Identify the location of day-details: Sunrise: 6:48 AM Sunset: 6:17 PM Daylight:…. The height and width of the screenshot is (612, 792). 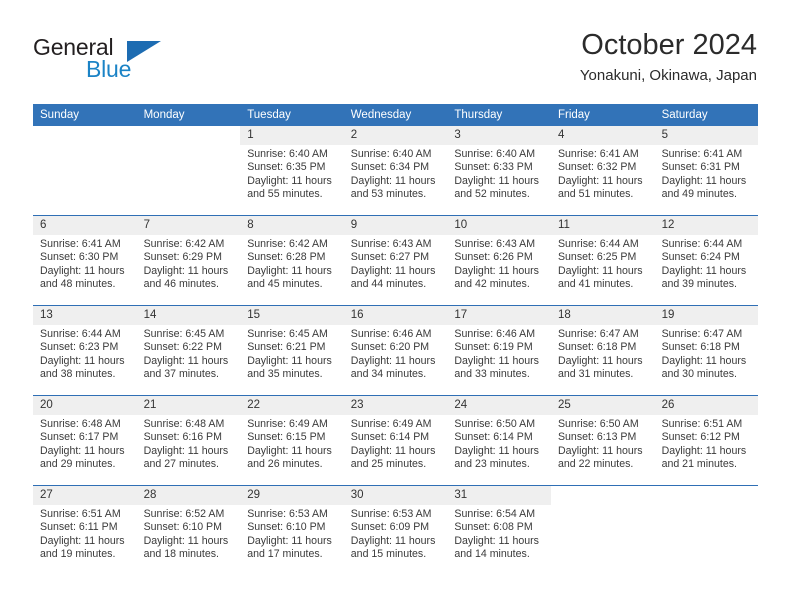
(85, 443).